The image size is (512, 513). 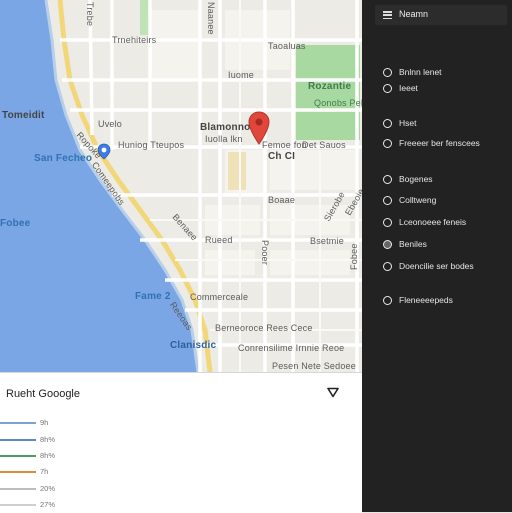 I want to click on map-label: Tomeidit, so click(x=23, y=115).